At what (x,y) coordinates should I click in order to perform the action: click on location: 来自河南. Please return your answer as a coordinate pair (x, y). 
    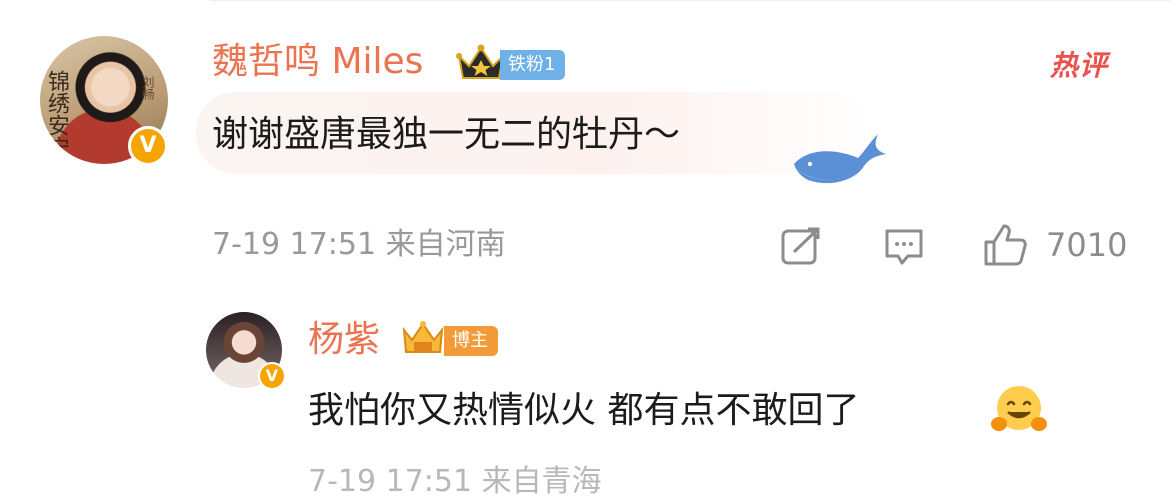
    Looking at the image, I should click on (445, 244).